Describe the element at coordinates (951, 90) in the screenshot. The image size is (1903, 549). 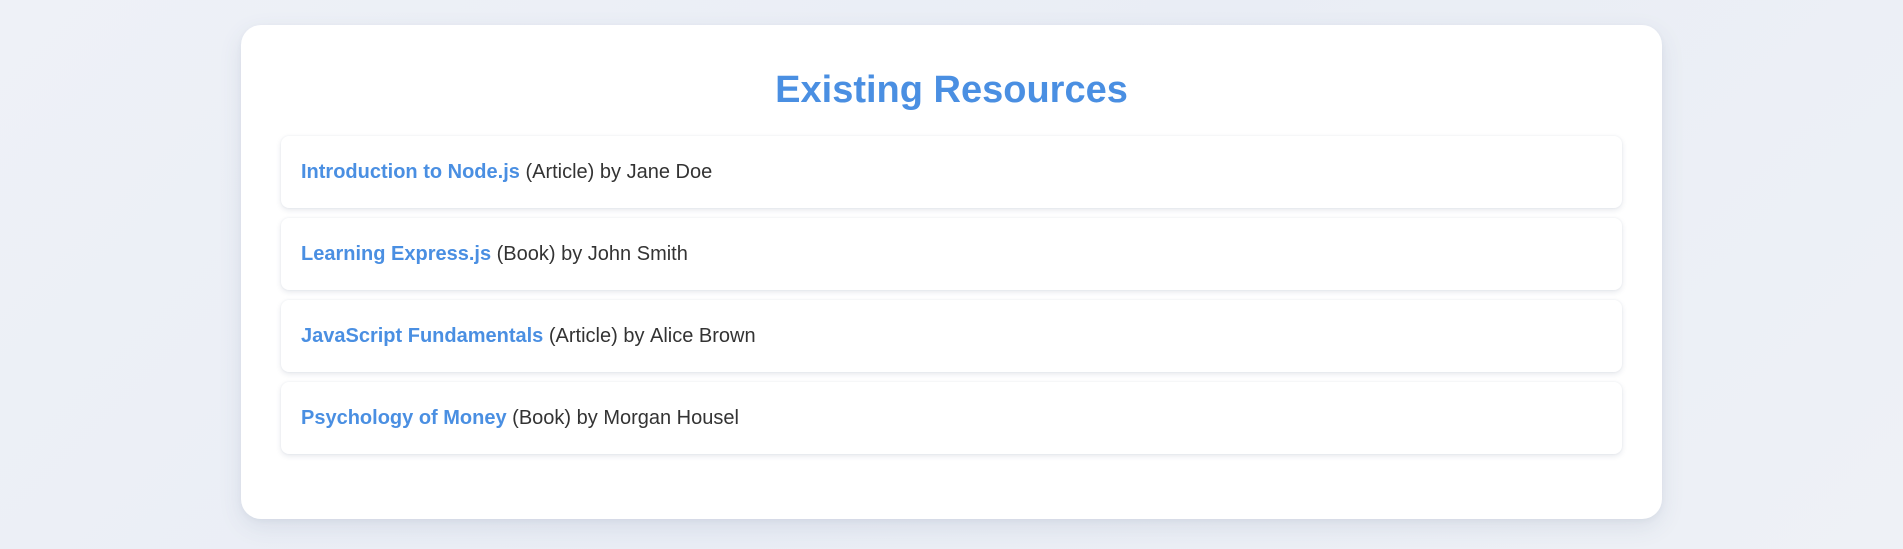
I see `page-title: Existing Resources` at that location.